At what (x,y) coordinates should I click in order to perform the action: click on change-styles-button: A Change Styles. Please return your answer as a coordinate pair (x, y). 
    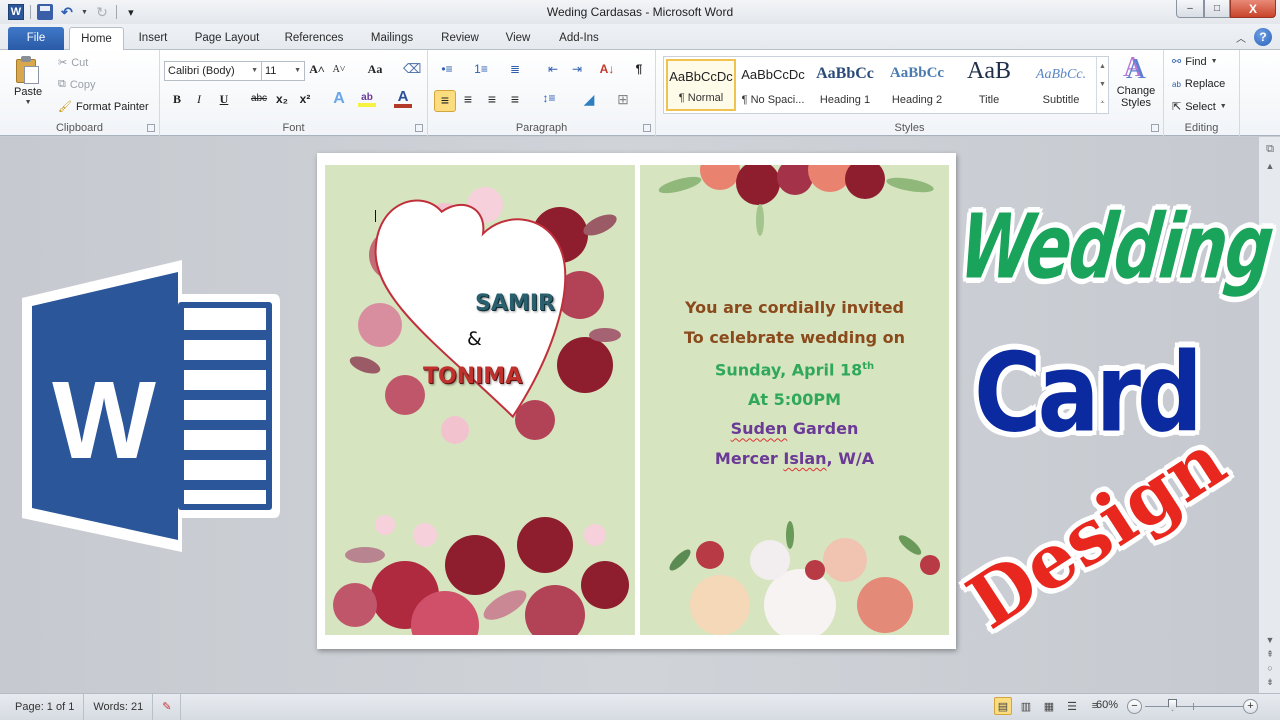
    Looking at the image, I should click on (1136, 83).